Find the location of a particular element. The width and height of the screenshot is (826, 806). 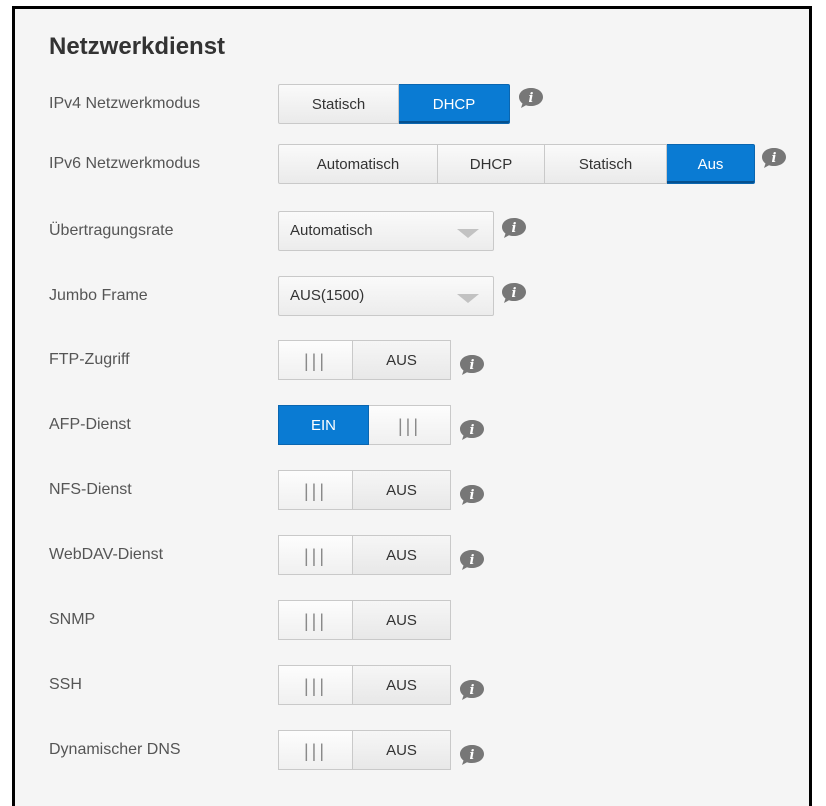

webdav-service-toggle: ||| AUS is located at coordinates (364, 555).